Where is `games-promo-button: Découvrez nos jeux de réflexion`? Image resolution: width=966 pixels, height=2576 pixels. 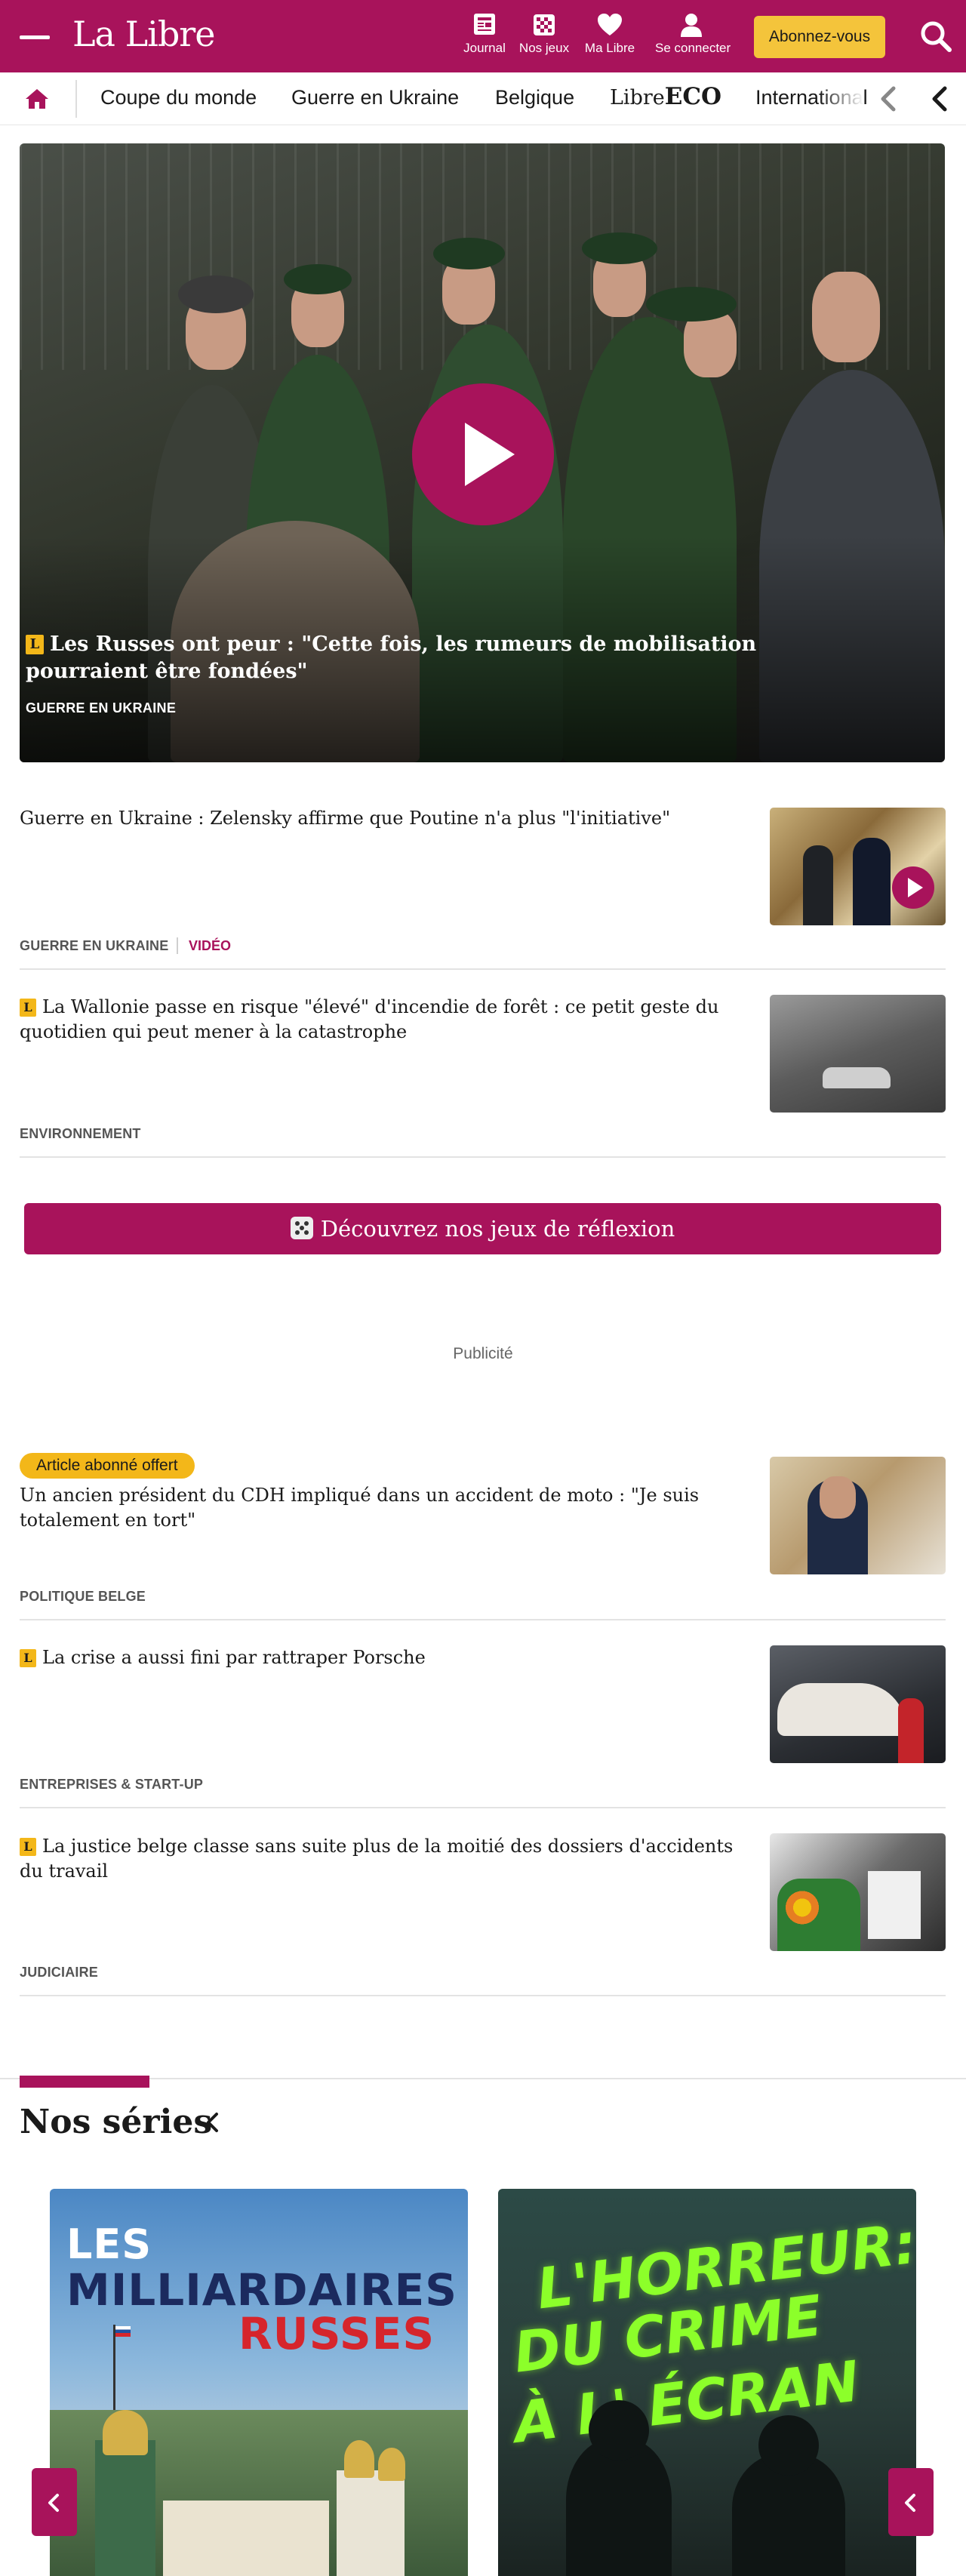 games-promo-button: Découvrez nos jeux de réflexion is located at coordinates (482, 1228).